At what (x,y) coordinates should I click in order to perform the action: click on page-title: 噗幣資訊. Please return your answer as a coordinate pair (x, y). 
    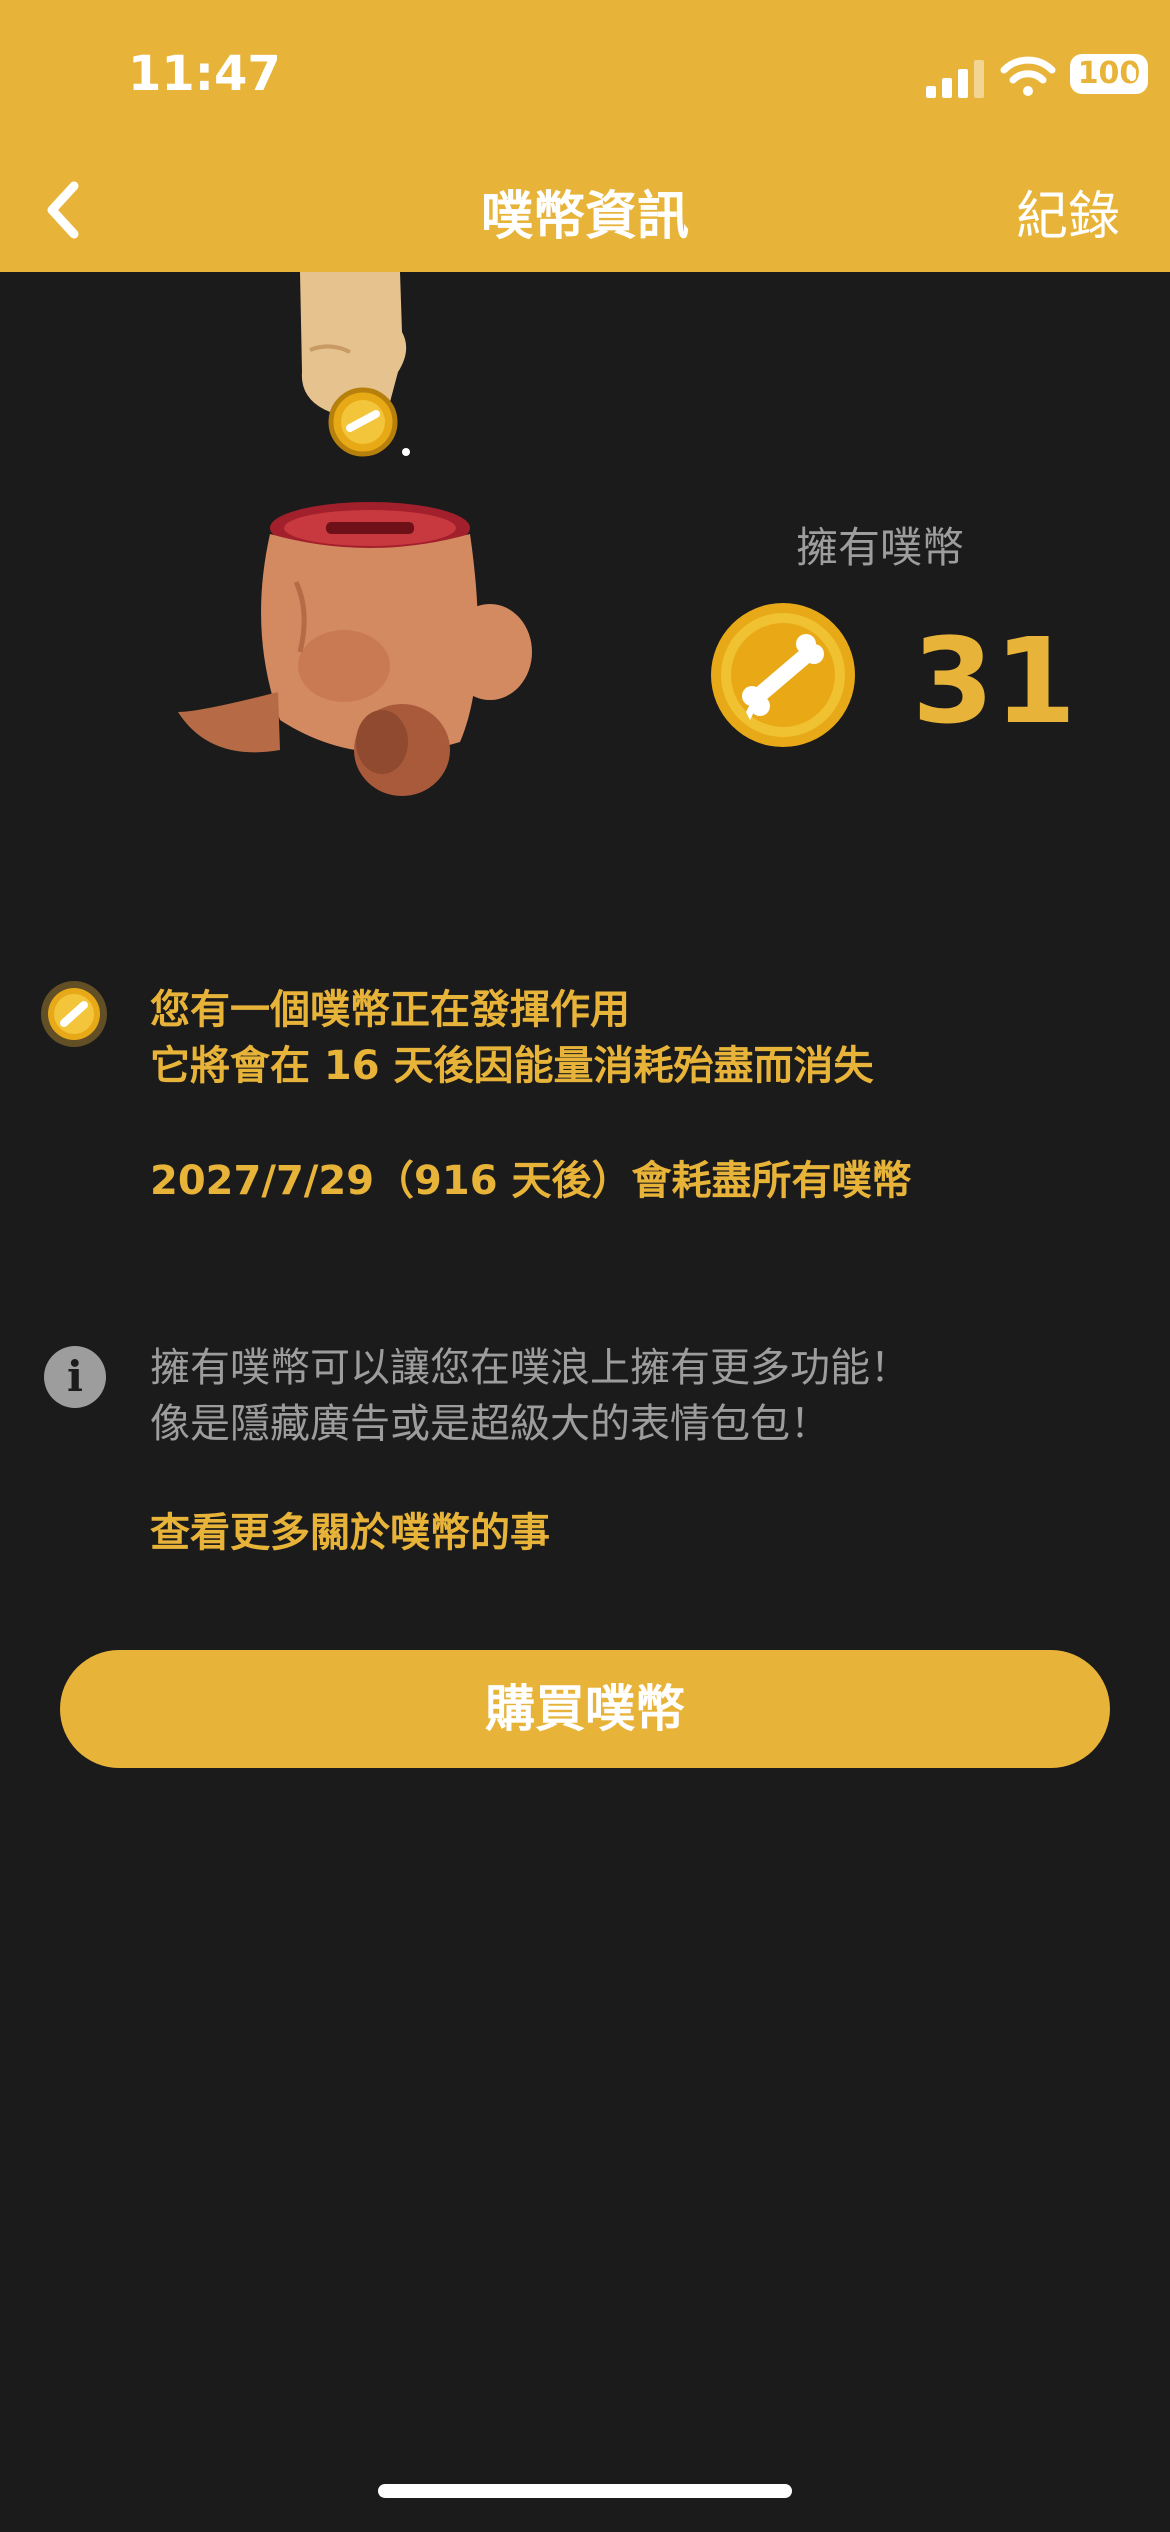
    Looking at the image, I should click on (584, 217).